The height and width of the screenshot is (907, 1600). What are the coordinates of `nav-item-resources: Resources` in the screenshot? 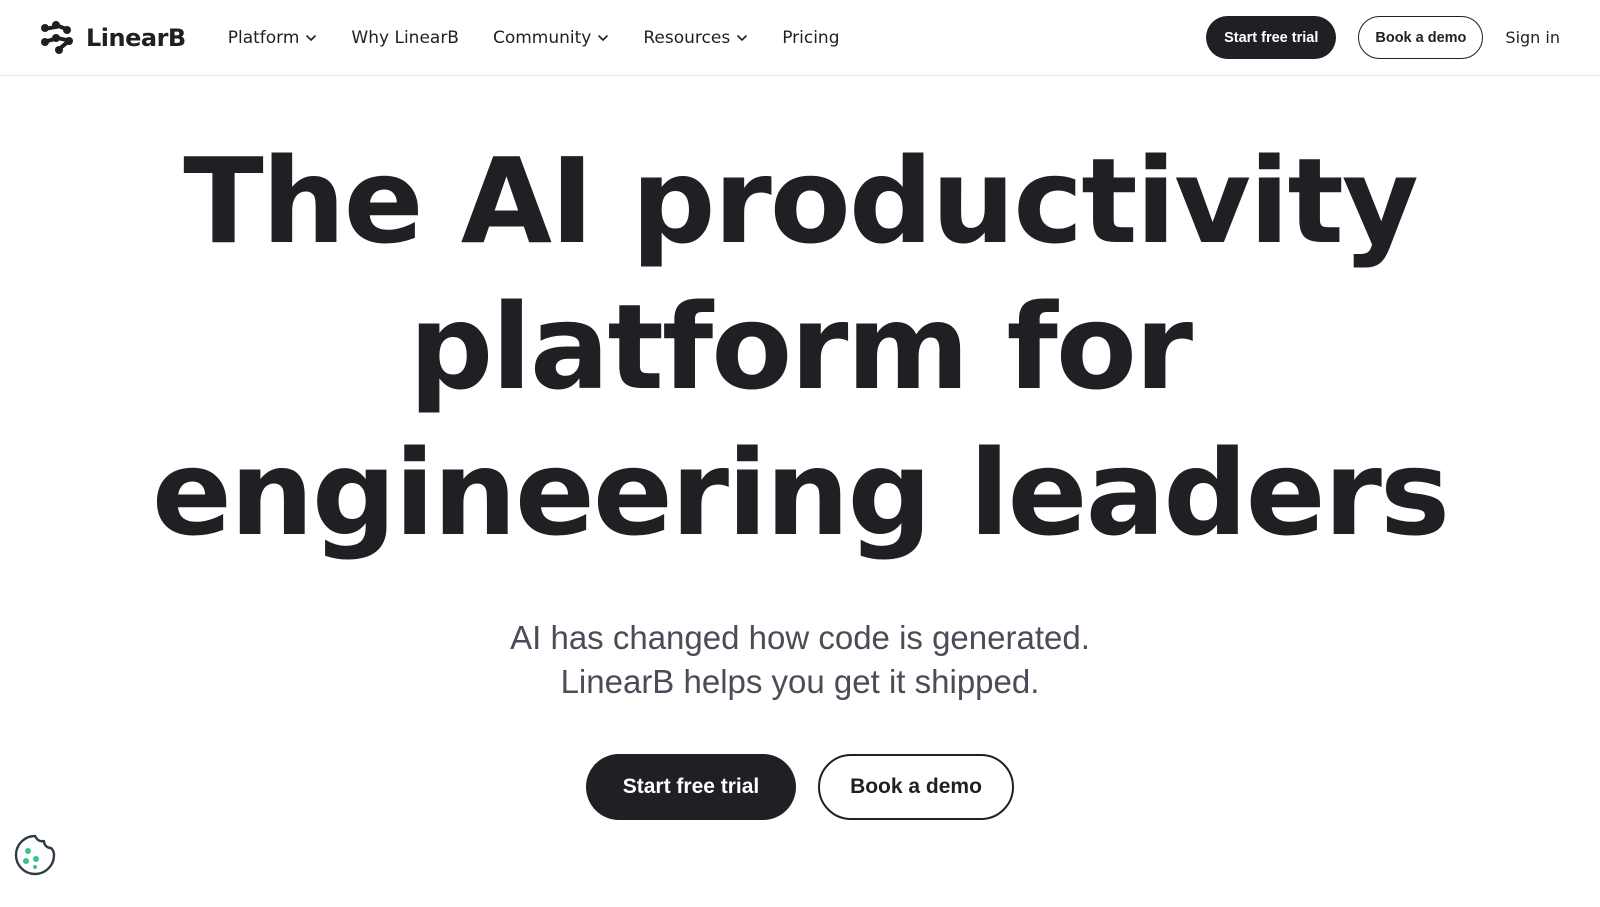 It's located at (695, 38).